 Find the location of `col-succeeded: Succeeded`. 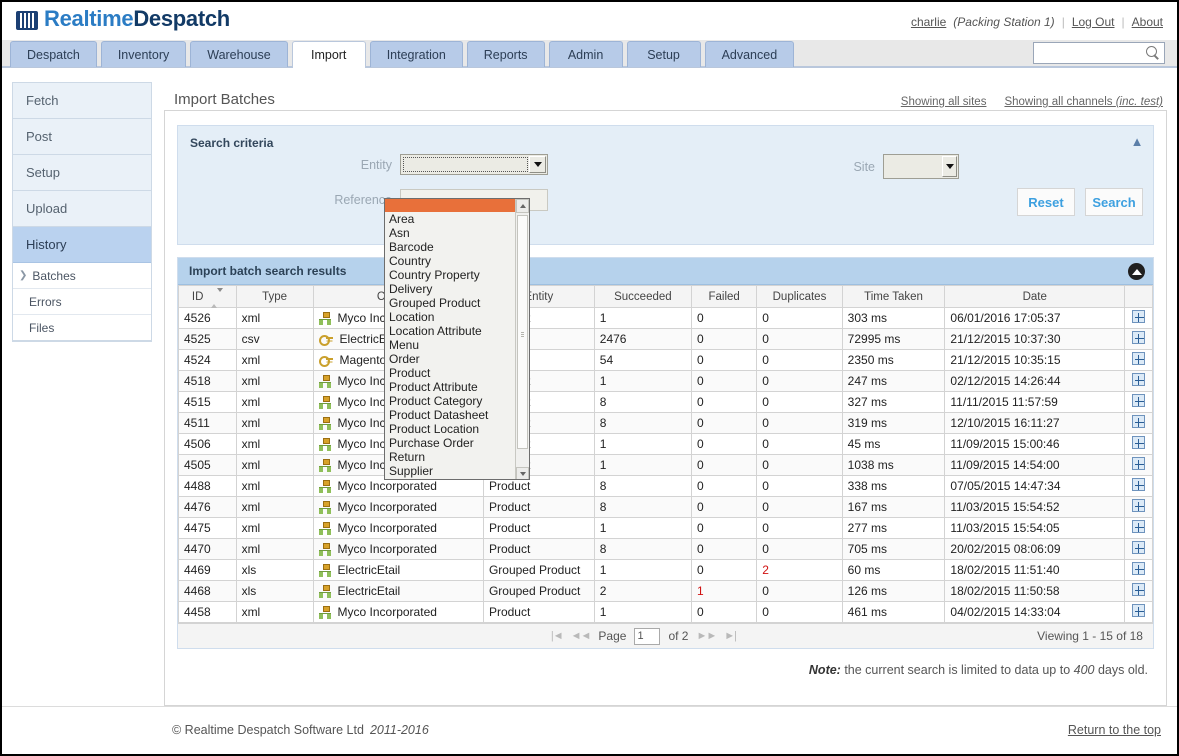

col-succeeded: Succeeded is located at coordinates (642, 296).